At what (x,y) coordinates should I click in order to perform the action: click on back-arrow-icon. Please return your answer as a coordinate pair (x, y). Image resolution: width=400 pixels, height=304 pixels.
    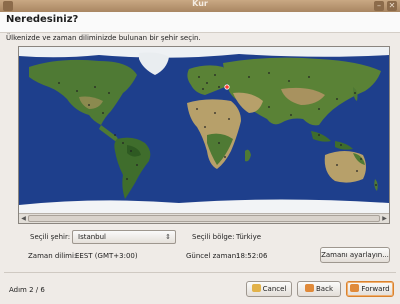
    Looking at the image, I should click on (309, 288).